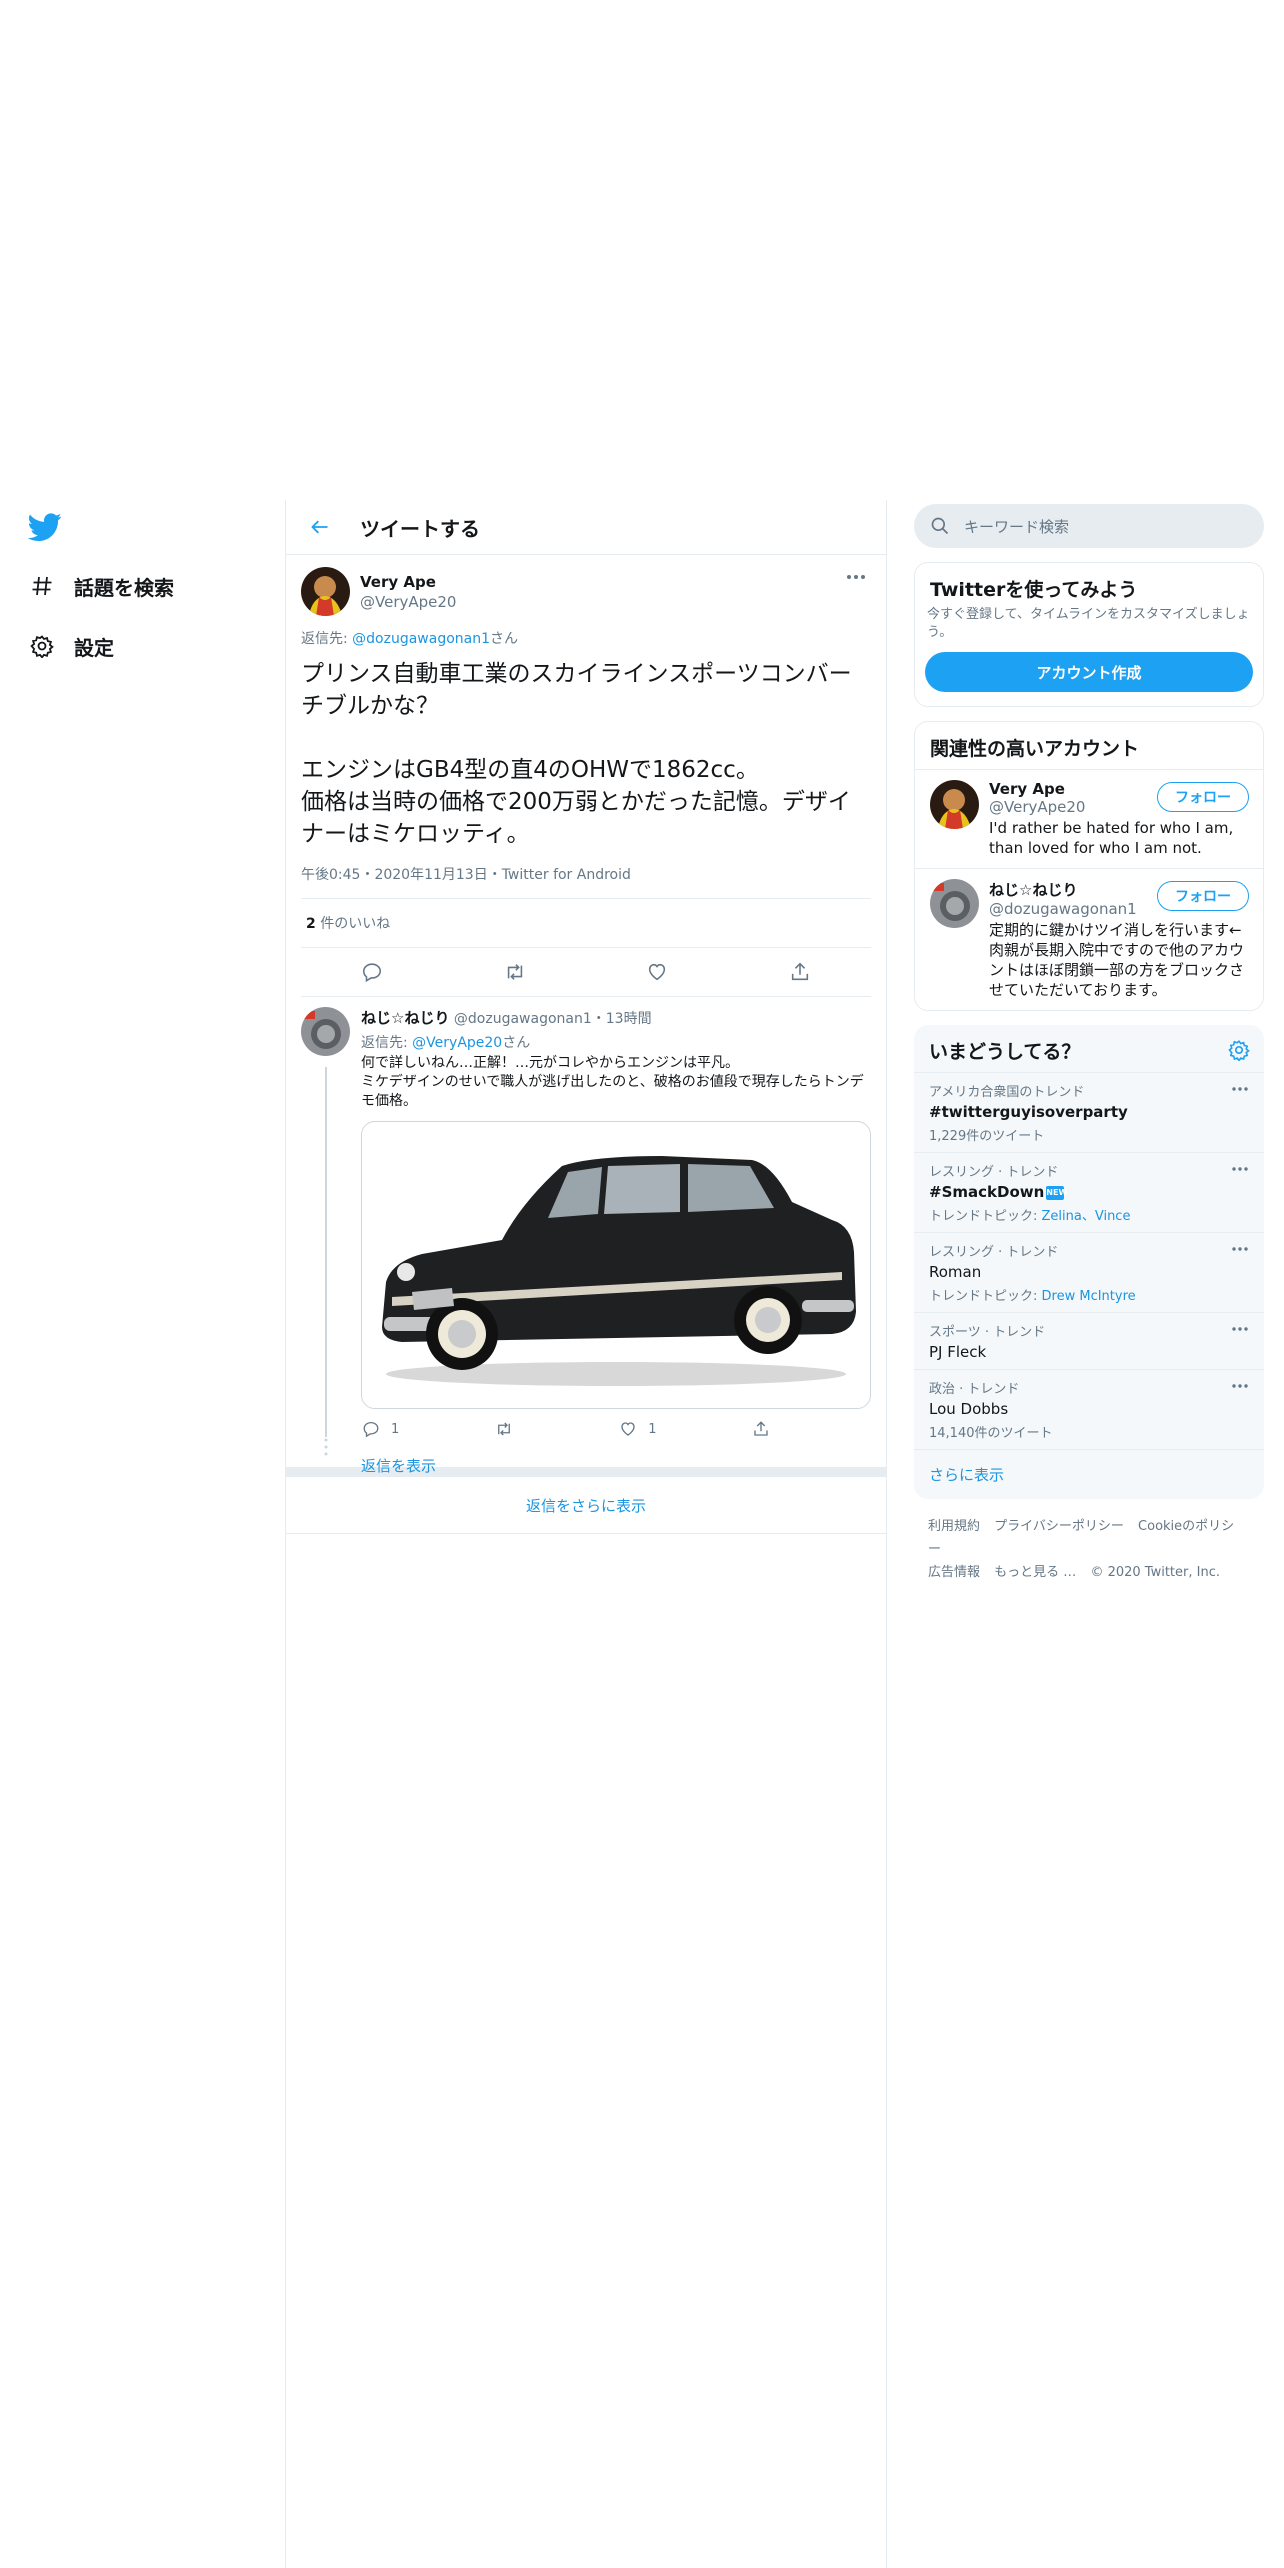 The image size is (1284, 2568). I want to click on tweet-actions, so click(586, 972).